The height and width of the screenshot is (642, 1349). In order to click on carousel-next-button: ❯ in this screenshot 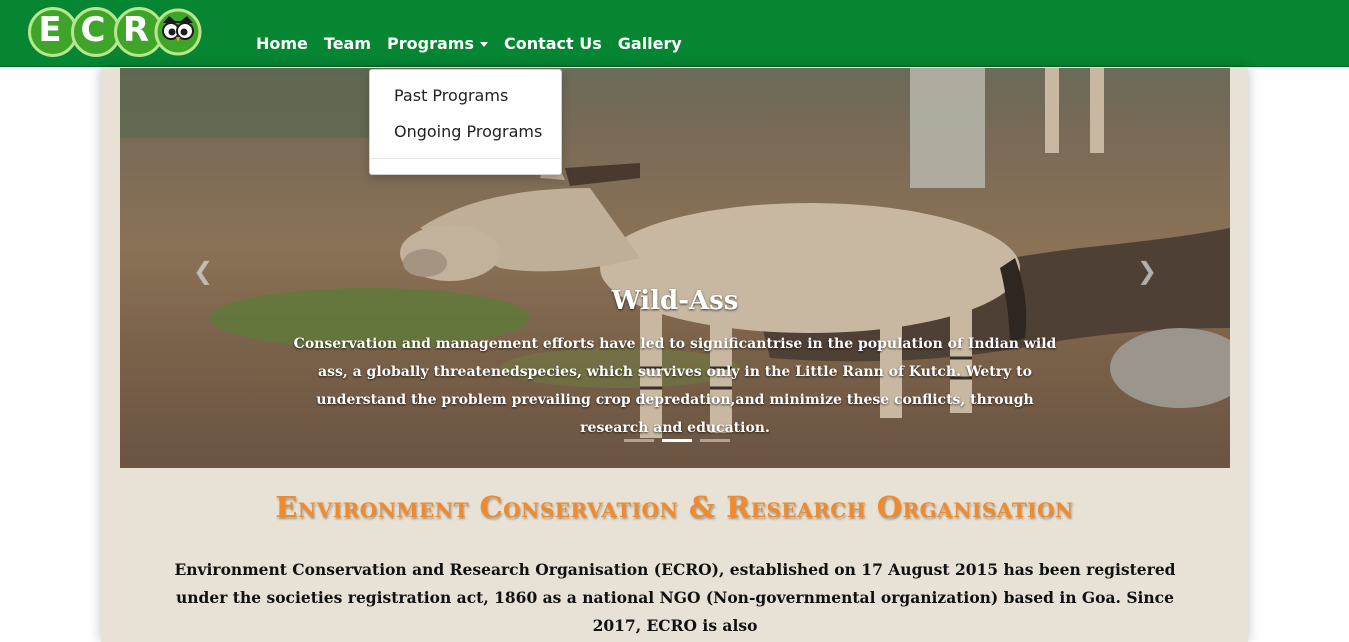, I will do `click(1147, 271)`.